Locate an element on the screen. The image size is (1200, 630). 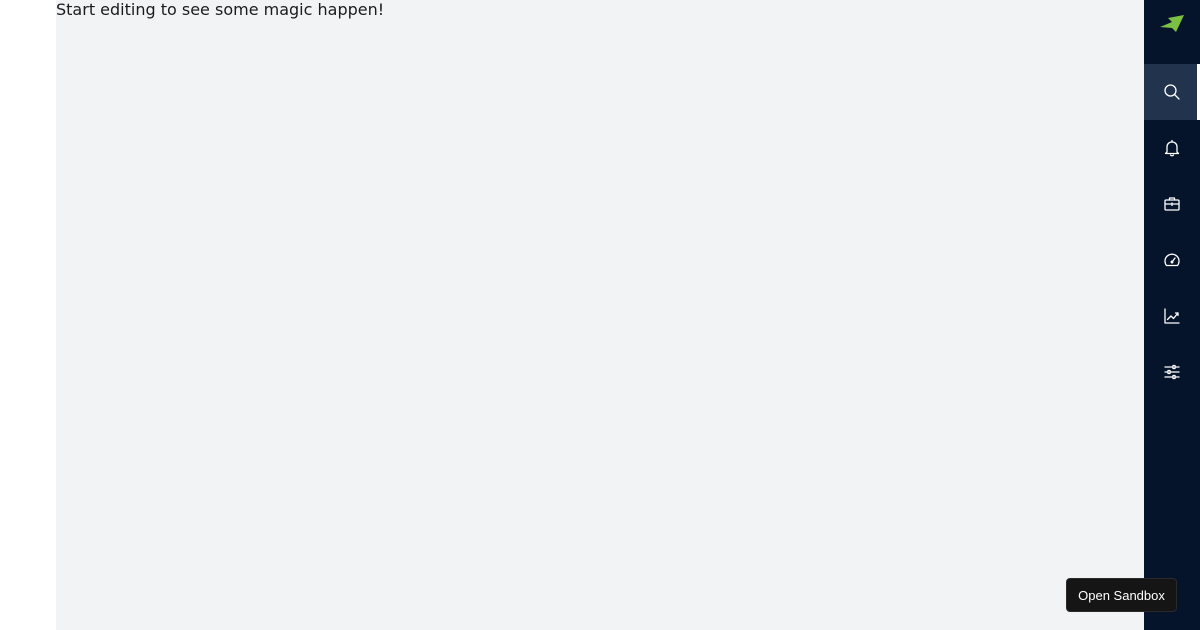
open-sandbox-button: Open Sandbox is located at coordinates (1121, 595).